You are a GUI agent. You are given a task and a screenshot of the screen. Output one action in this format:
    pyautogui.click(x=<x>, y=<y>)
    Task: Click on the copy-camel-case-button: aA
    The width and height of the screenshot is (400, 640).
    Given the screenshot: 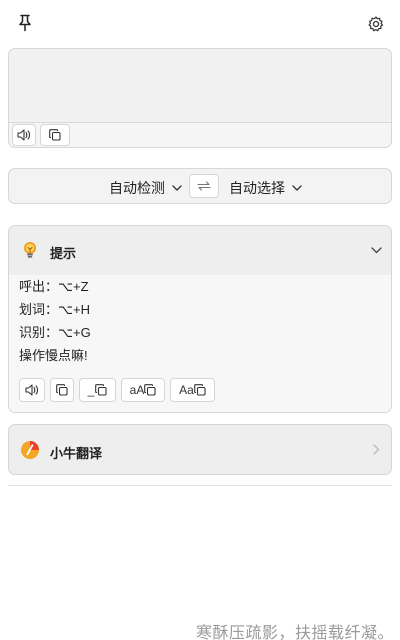 What is the action you would take?
    pyautogui.click(x=143, y=390)
    